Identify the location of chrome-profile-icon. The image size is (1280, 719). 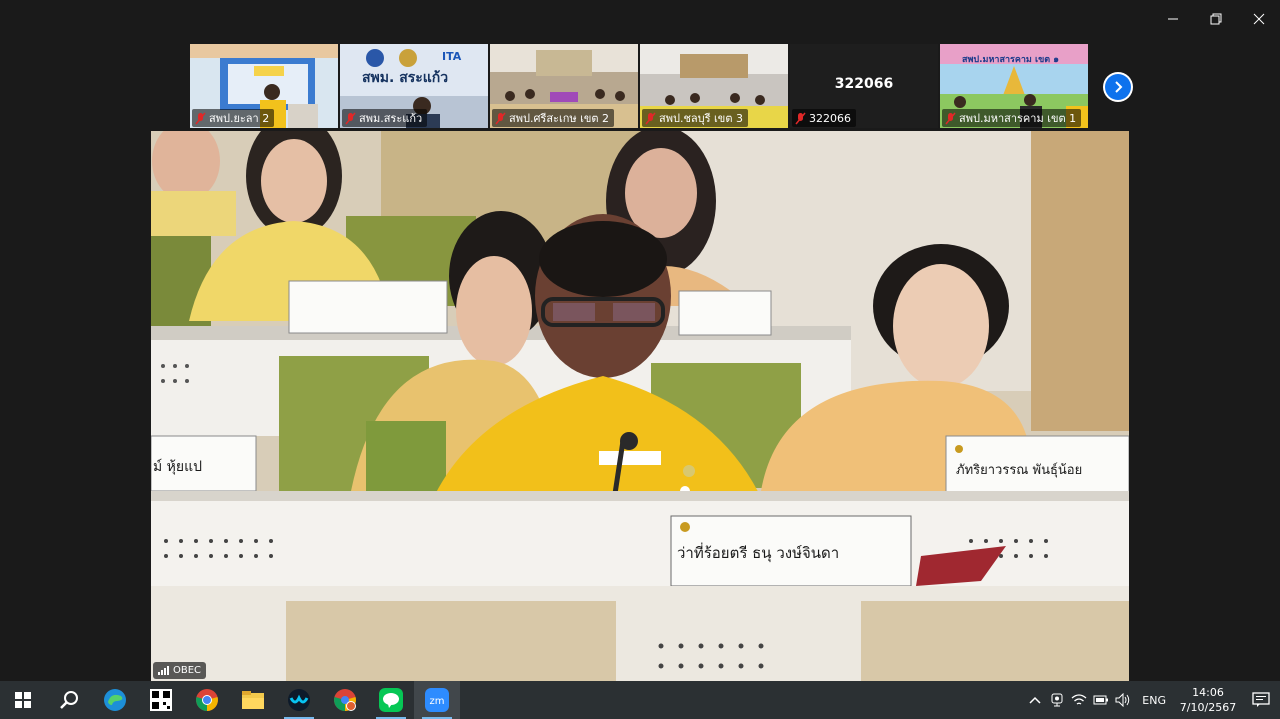
(345, 700).